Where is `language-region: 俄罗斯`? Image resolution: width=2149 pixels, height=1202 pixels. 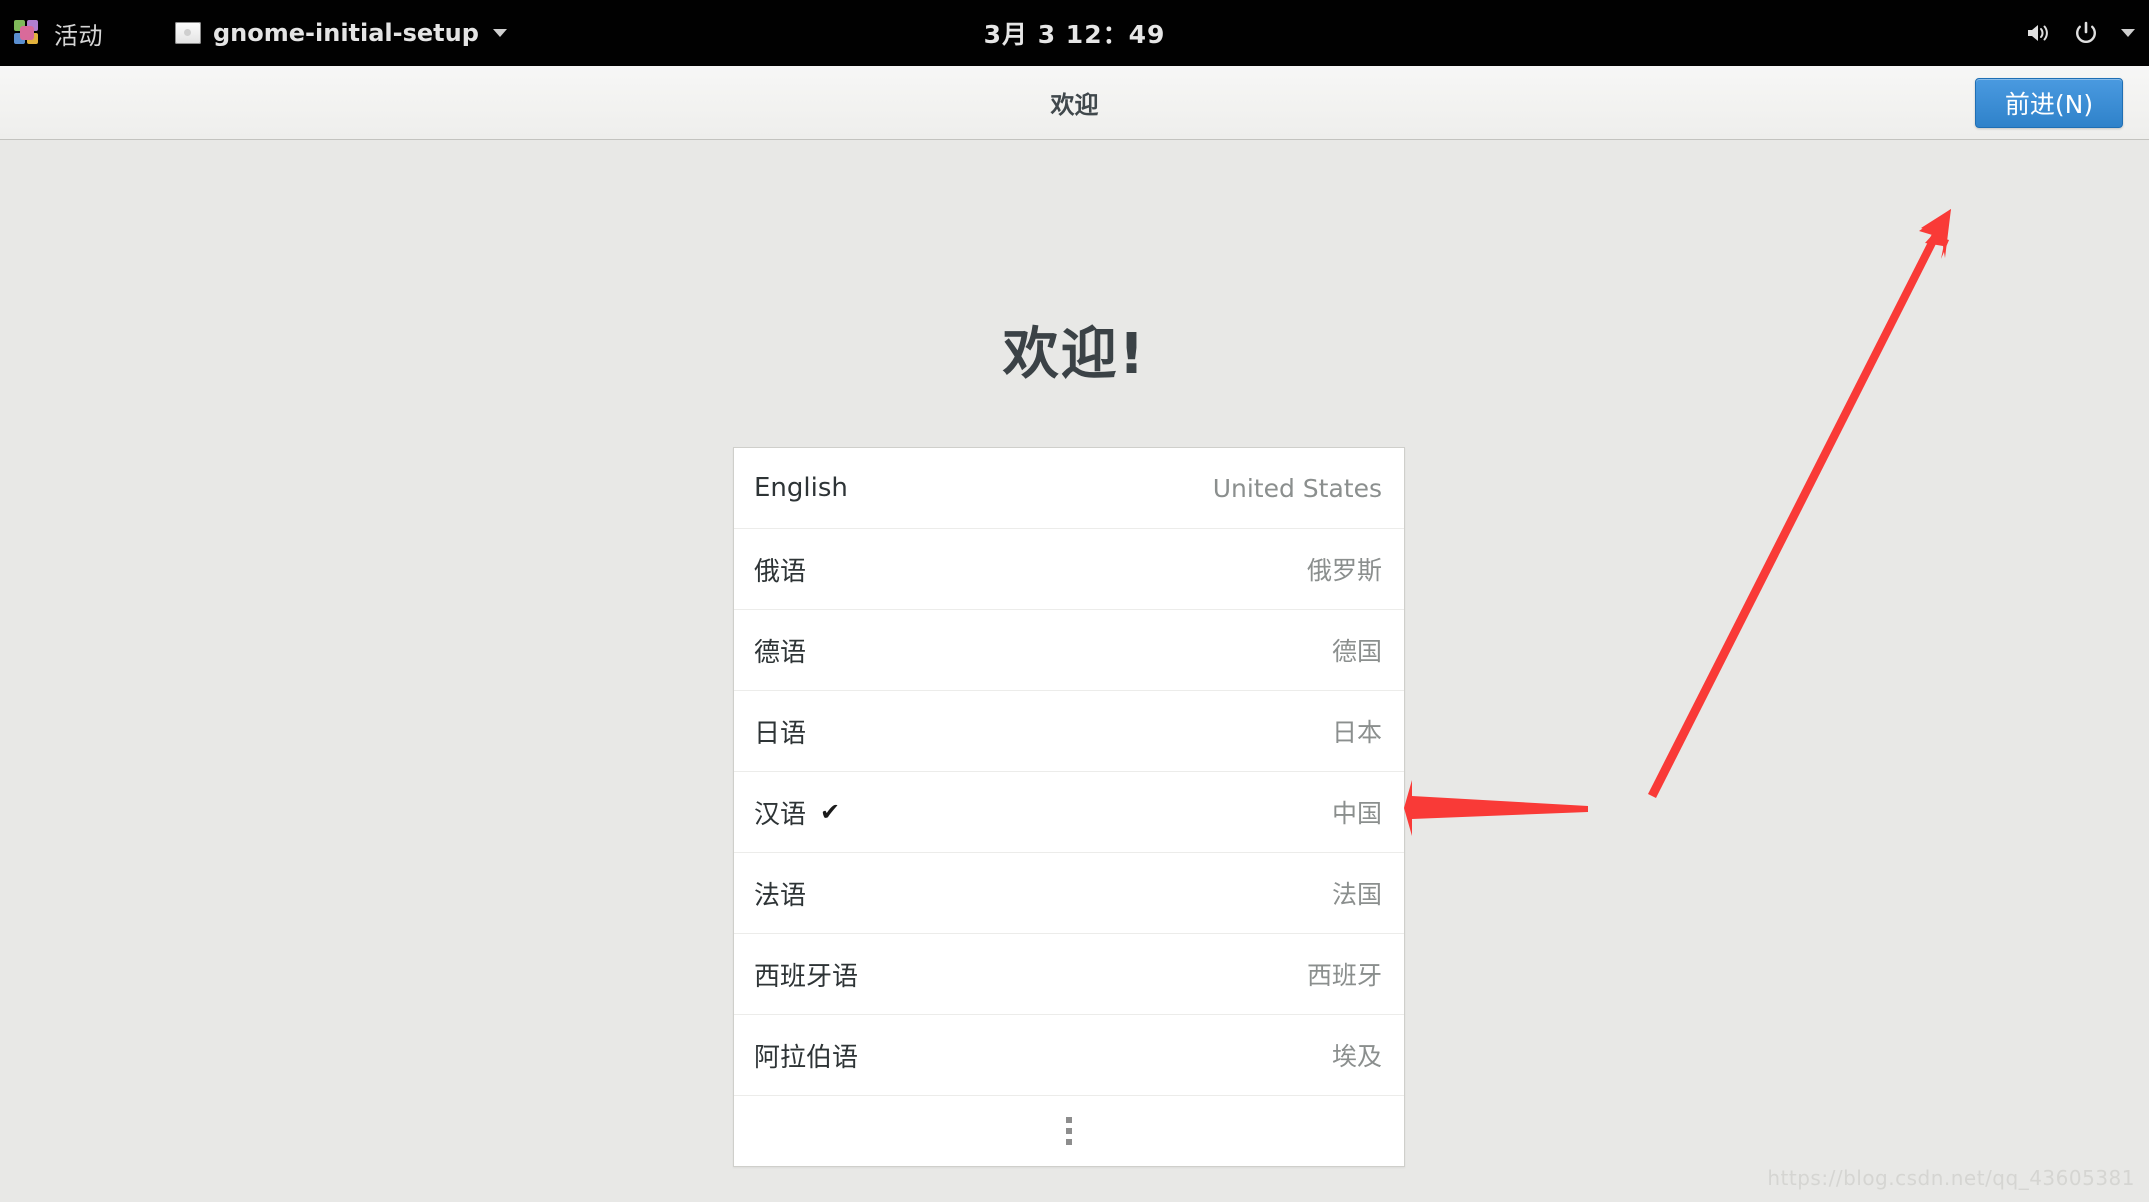 language-region: 俄罗斯 is located at coordinates (1344, 570).